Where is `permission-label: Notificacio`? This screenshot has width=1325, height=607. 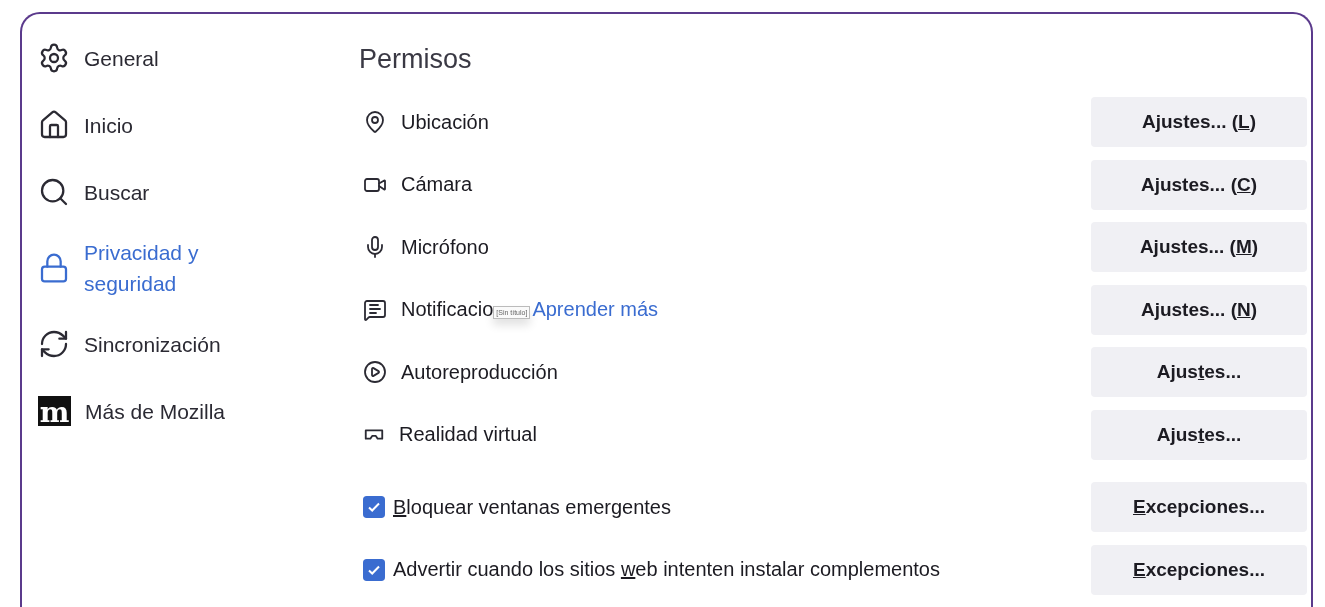 permission-label: Notificacio is located at coordinates (447, 309).